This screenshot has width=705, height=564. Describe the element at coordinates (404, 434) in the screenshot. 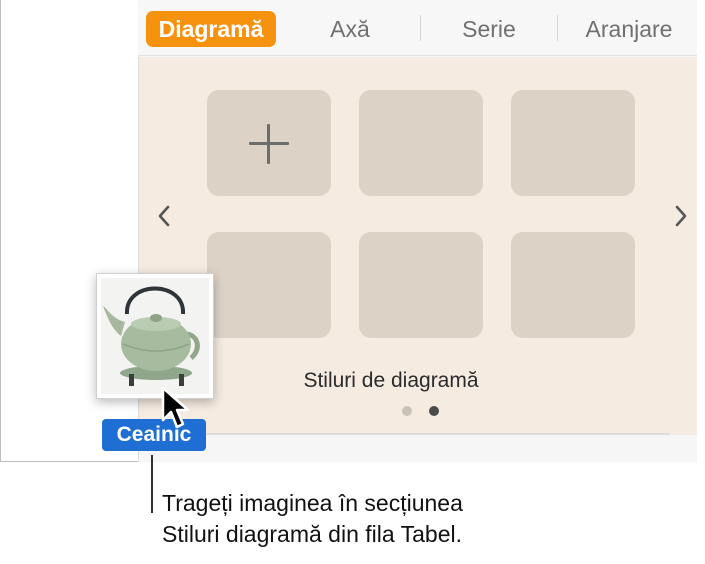

I see `divider` at that location.